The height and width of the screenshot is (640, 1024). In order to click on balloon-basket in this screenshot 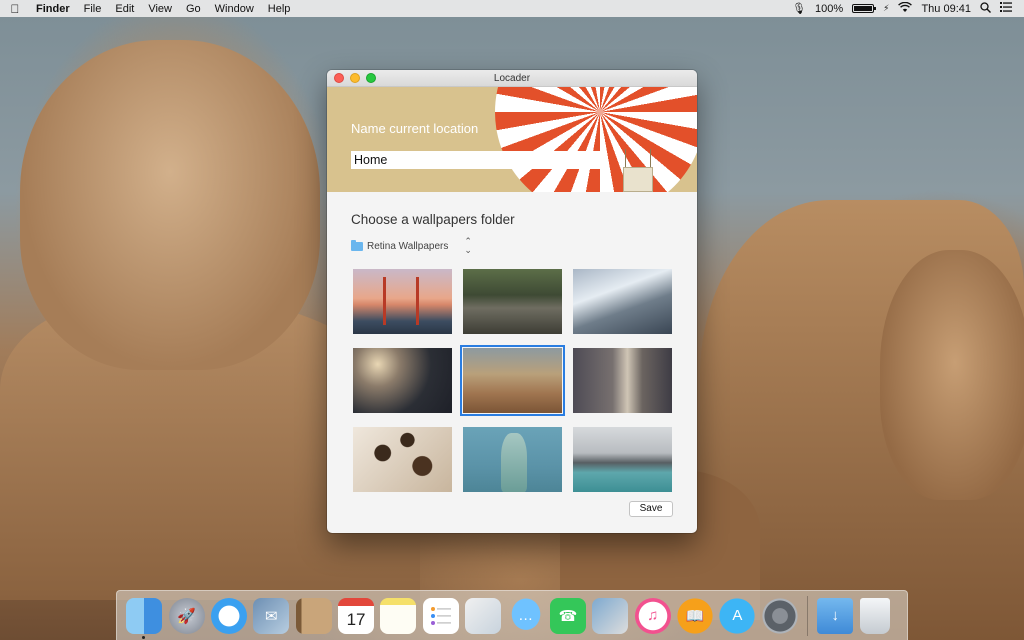, I will do `click(638, 179)`.